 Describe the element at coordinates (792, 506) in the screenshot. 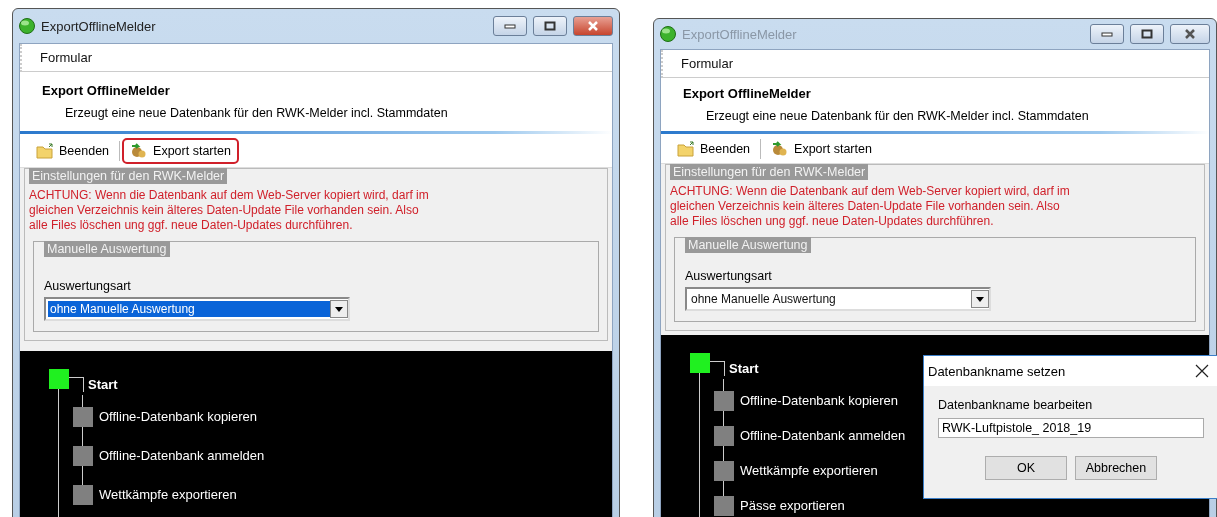

I see `step-label: Pässe exportieren` at that location.